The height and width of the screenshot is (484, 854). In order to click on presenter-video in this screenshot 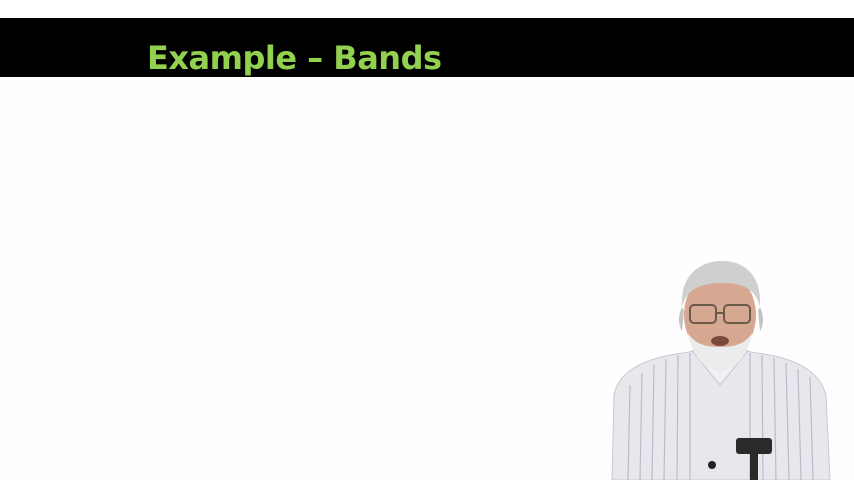, I will do `click(720, 368)`.